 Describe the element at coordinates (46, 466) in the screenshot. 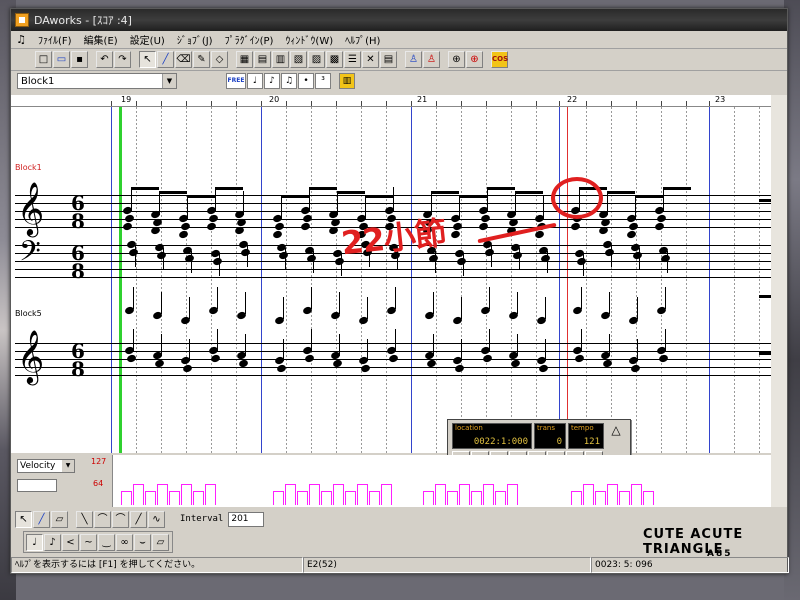

I see `velocity-select: Velocity ▼` at that location.